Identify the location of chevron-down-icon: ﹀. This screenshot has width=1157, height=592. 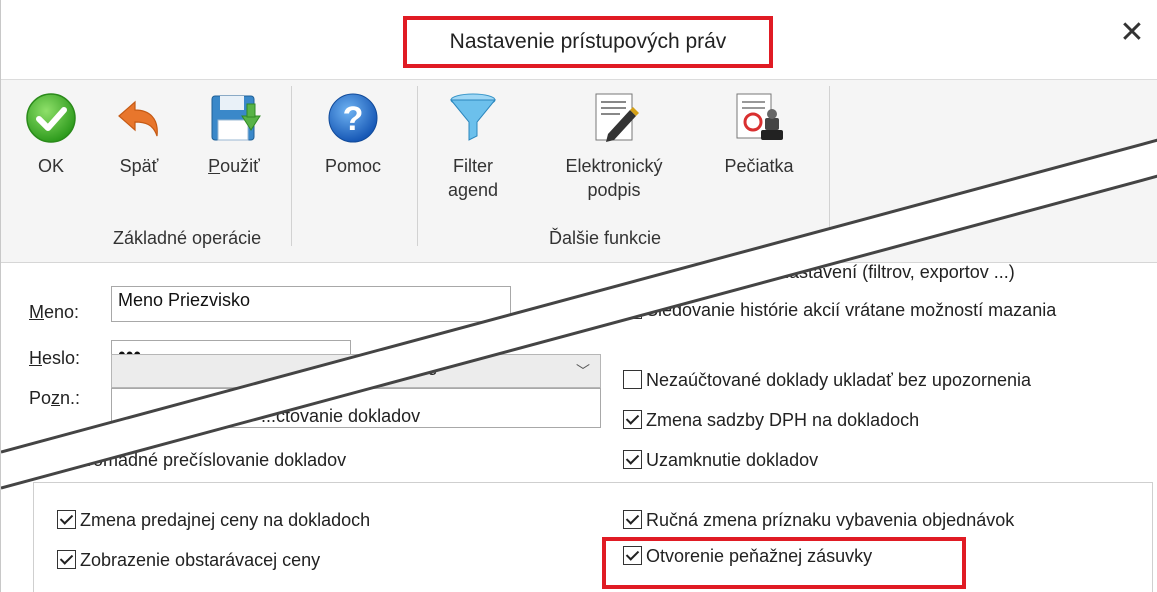
(583, 371).